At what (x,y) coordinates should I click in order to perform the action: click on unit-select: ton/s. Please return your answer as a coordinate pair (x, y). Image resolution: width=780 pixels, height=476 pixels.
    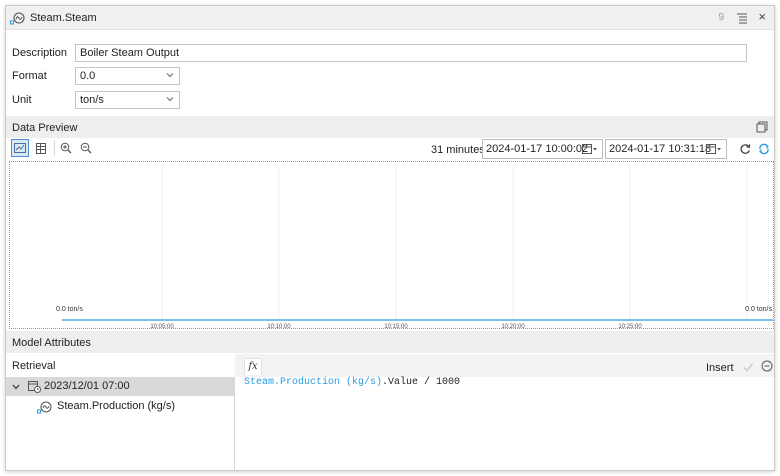
    Looking at the image, I should click on (127, 100).